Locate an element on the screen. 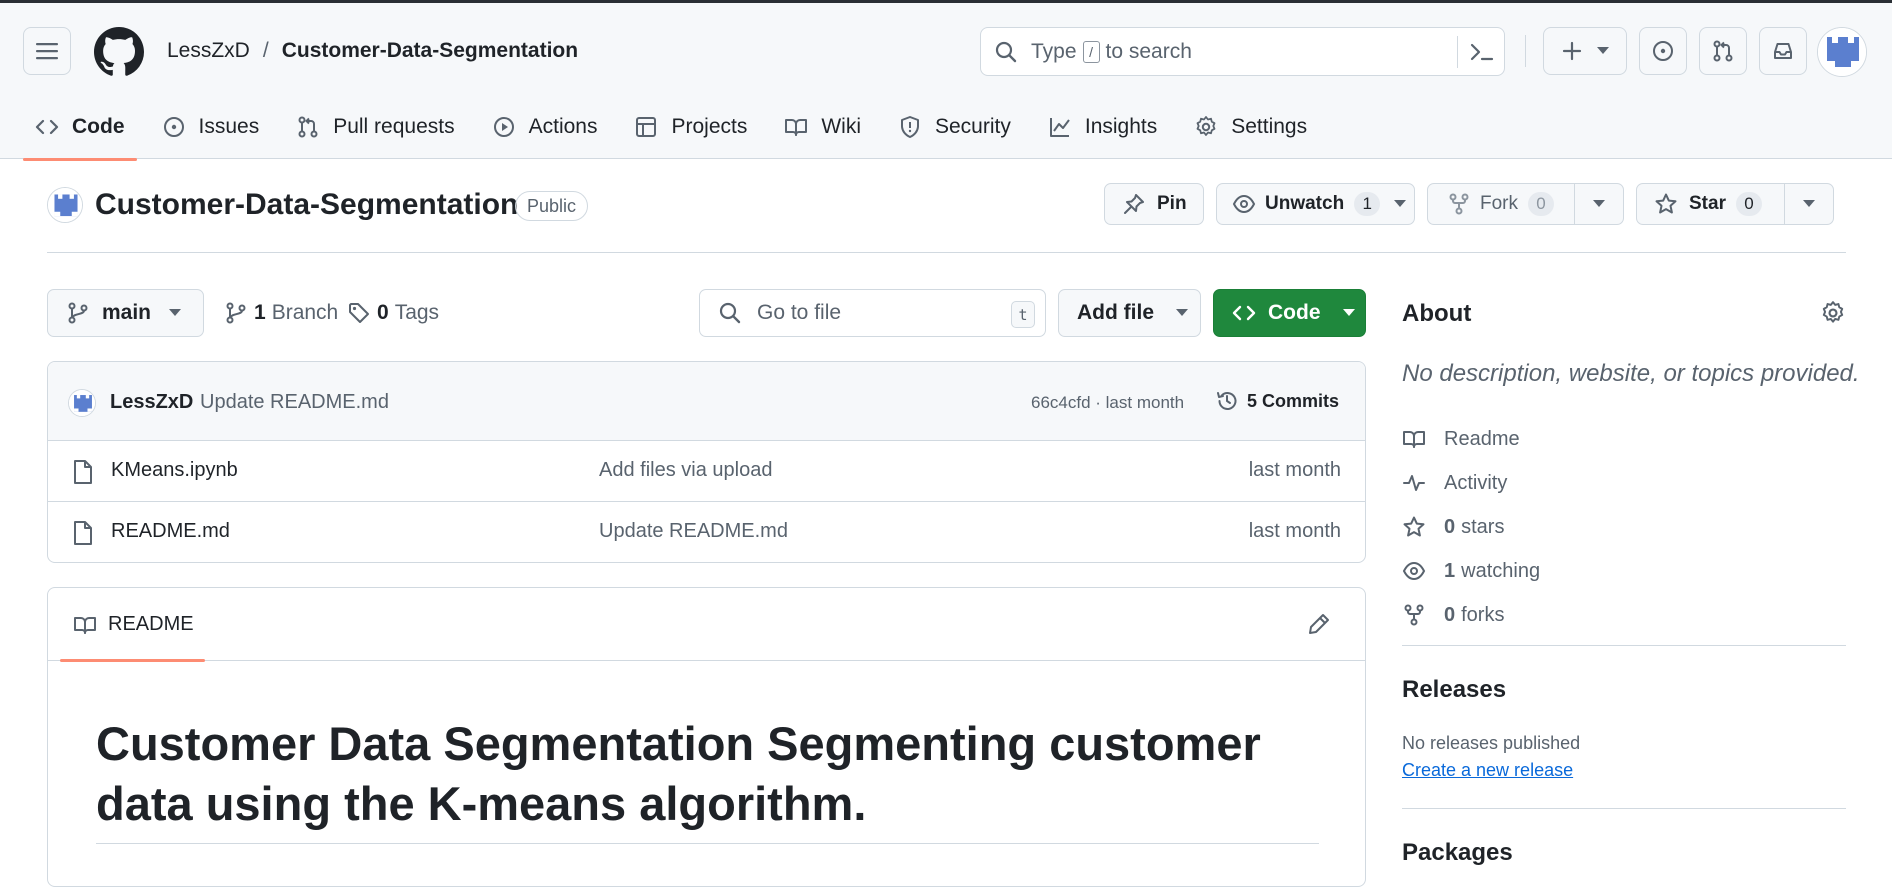 The width and height of the screenshot is (1892, 887). commits-link: 5 Commits is located at coordinates (1277, 401).